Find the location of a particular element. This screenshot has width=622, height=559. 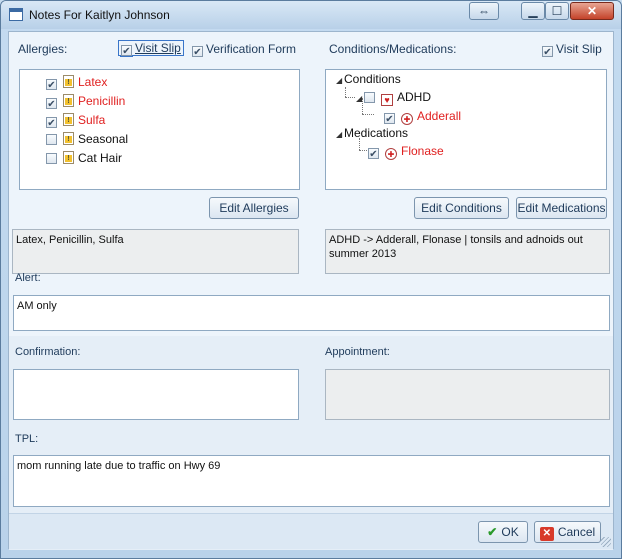

cancel-label: Cancel is located at coordinates (576, 532).